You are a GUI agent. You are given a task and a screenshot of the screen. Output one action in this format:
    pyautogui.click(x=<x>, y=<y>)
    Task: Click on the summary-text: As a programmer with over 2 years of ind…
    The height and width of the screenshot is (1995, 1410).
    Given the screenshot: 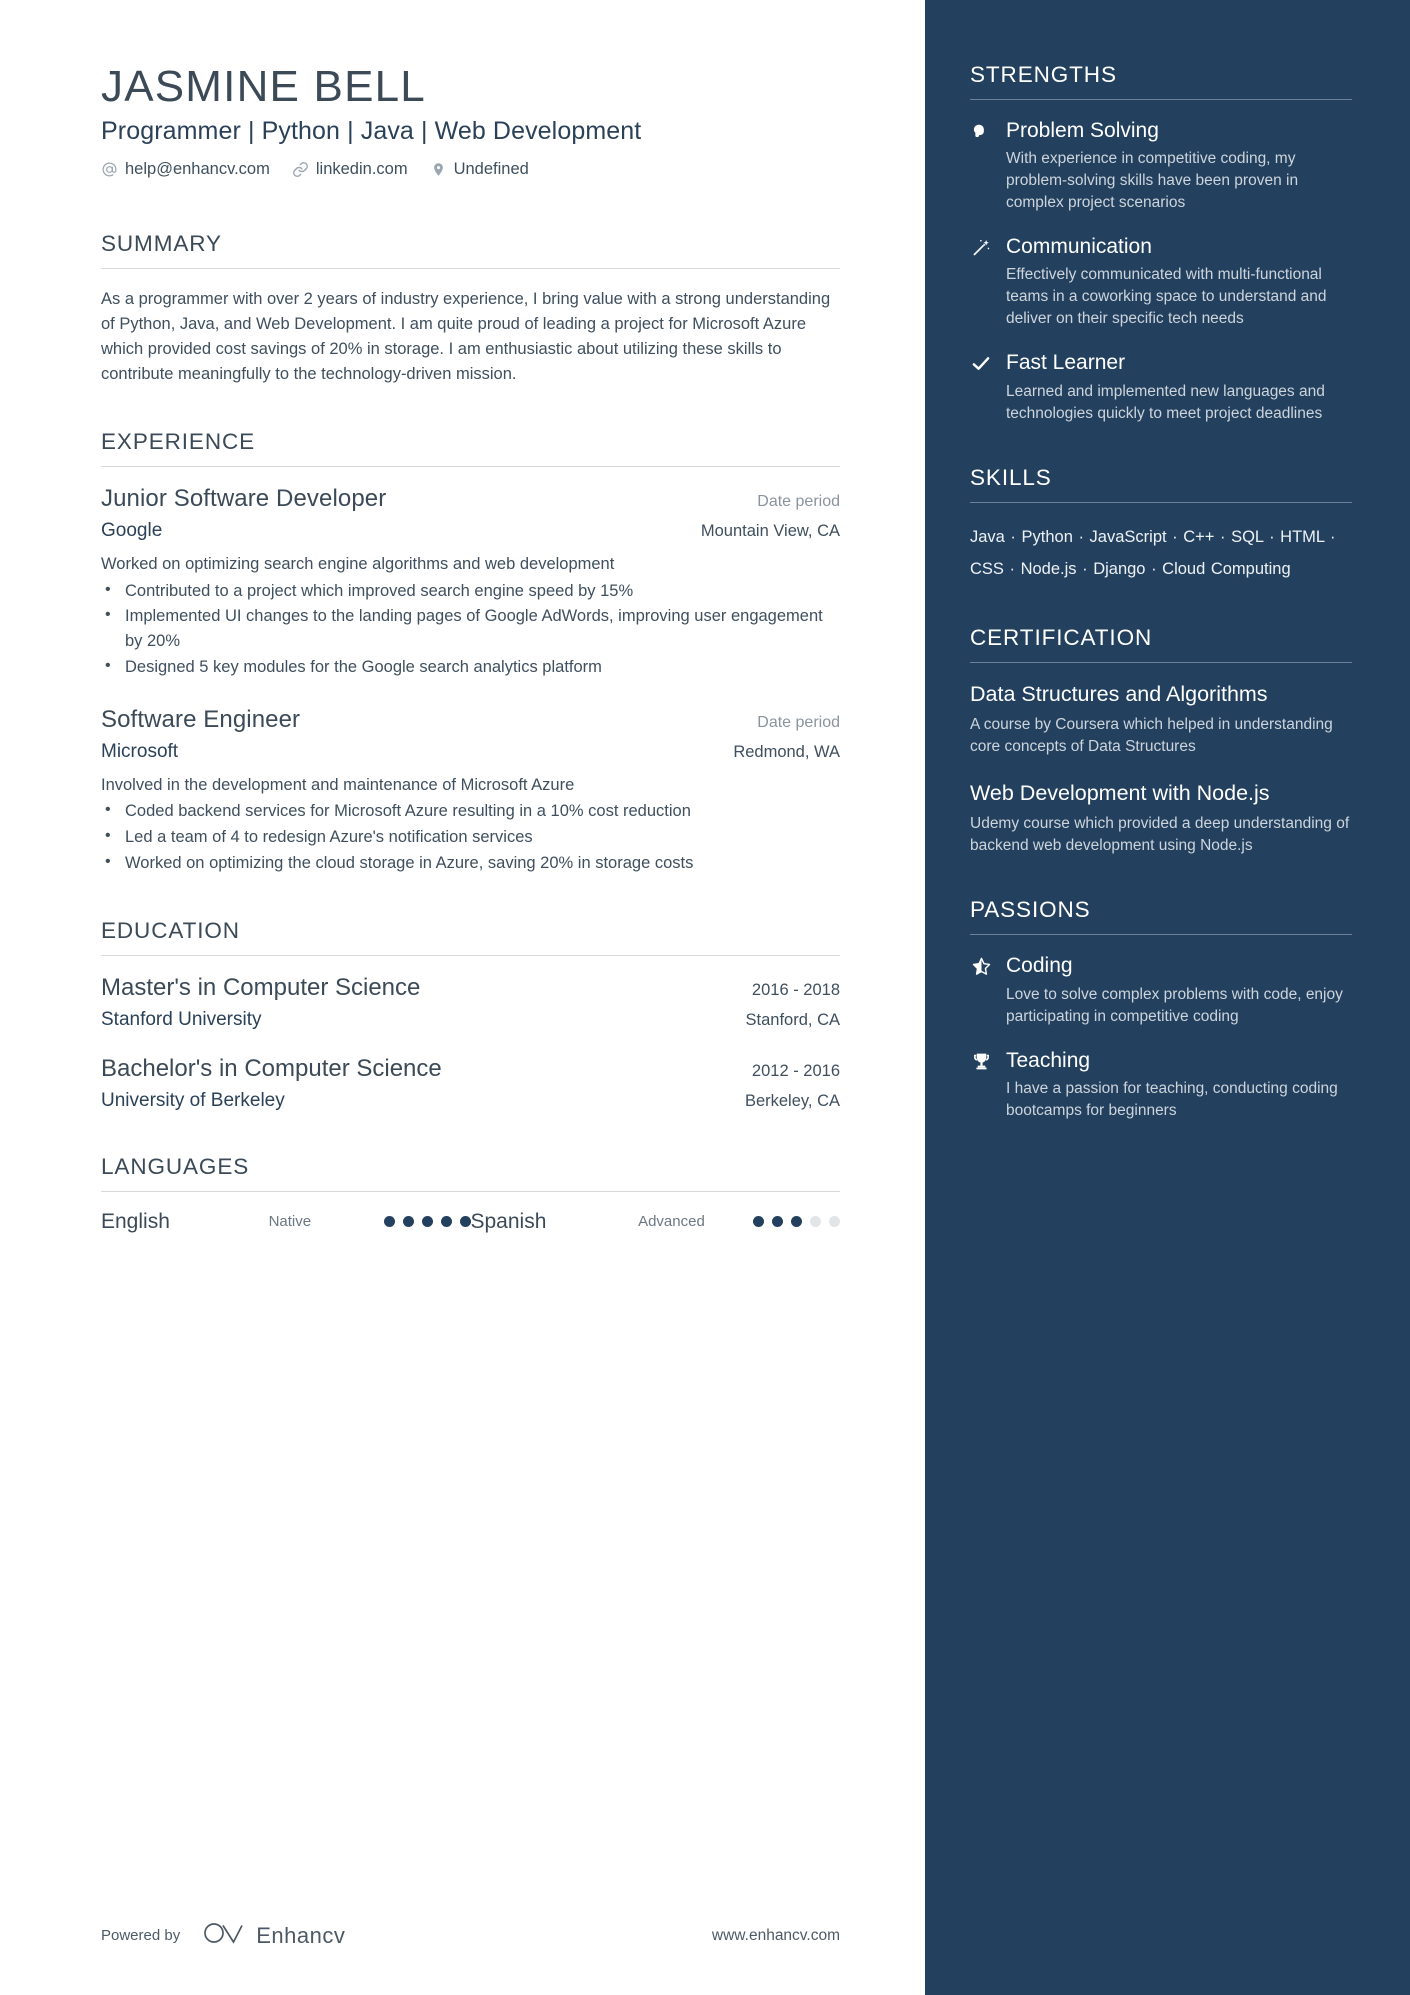 What is the action you would take?
    pyautogui.click(x=466, y=336)
    